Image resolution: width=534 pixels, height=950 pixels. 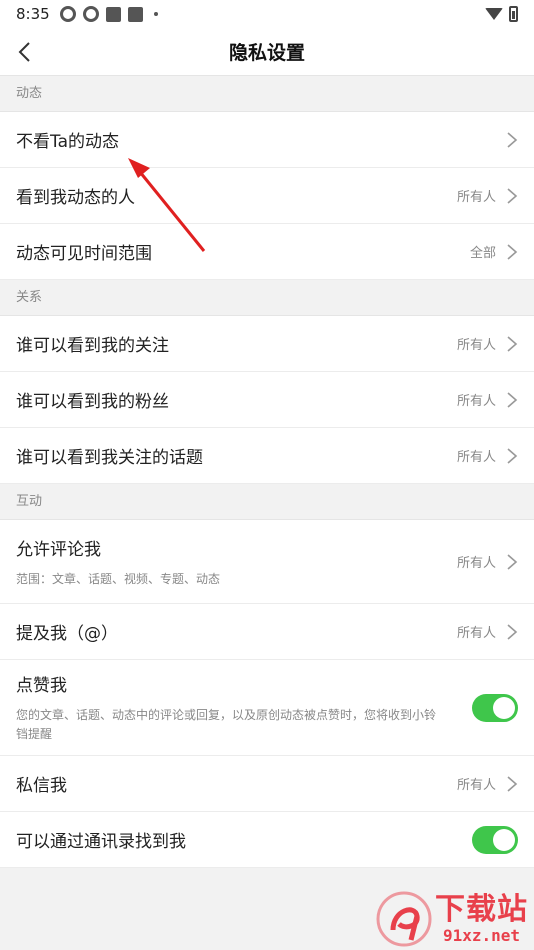 What do you see at coordinates (267, 298) in the screenshot?
I see `section-header-relations: 关系` at bounding box center [267, 298].